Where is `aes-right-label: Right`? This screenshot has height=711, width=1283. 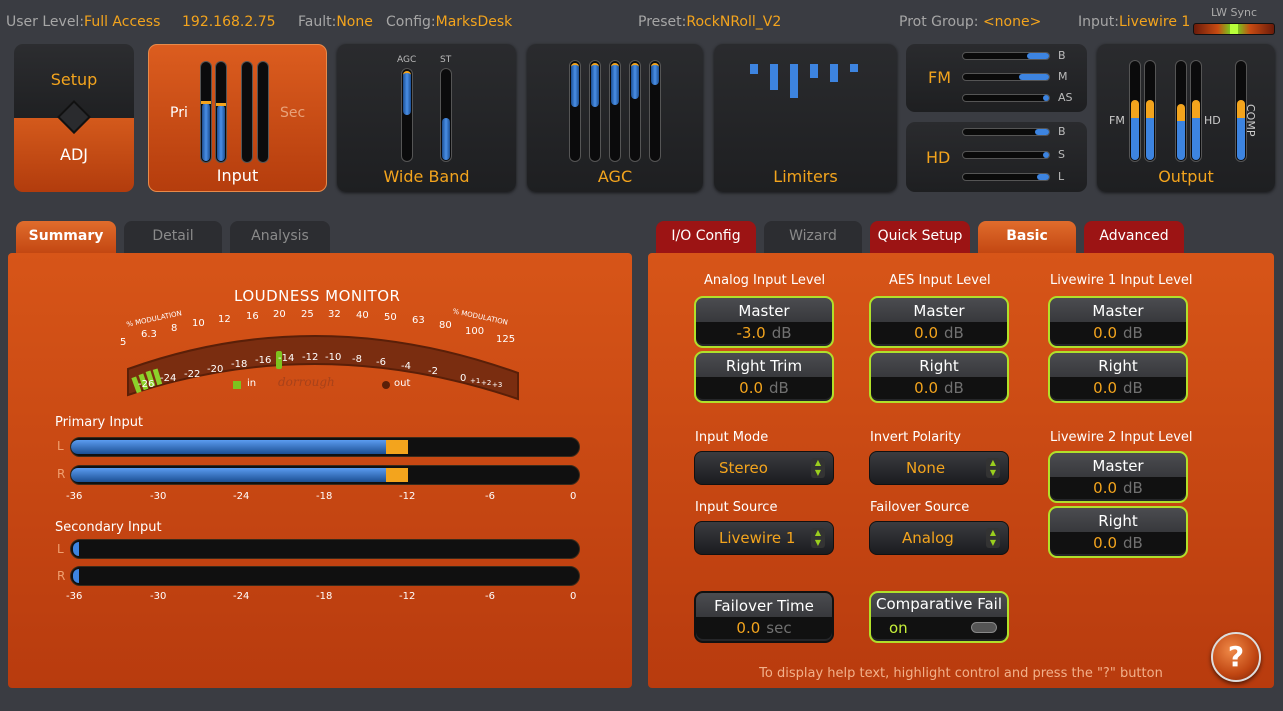
aes-right-label: Right is located at coordinates (939, 366).